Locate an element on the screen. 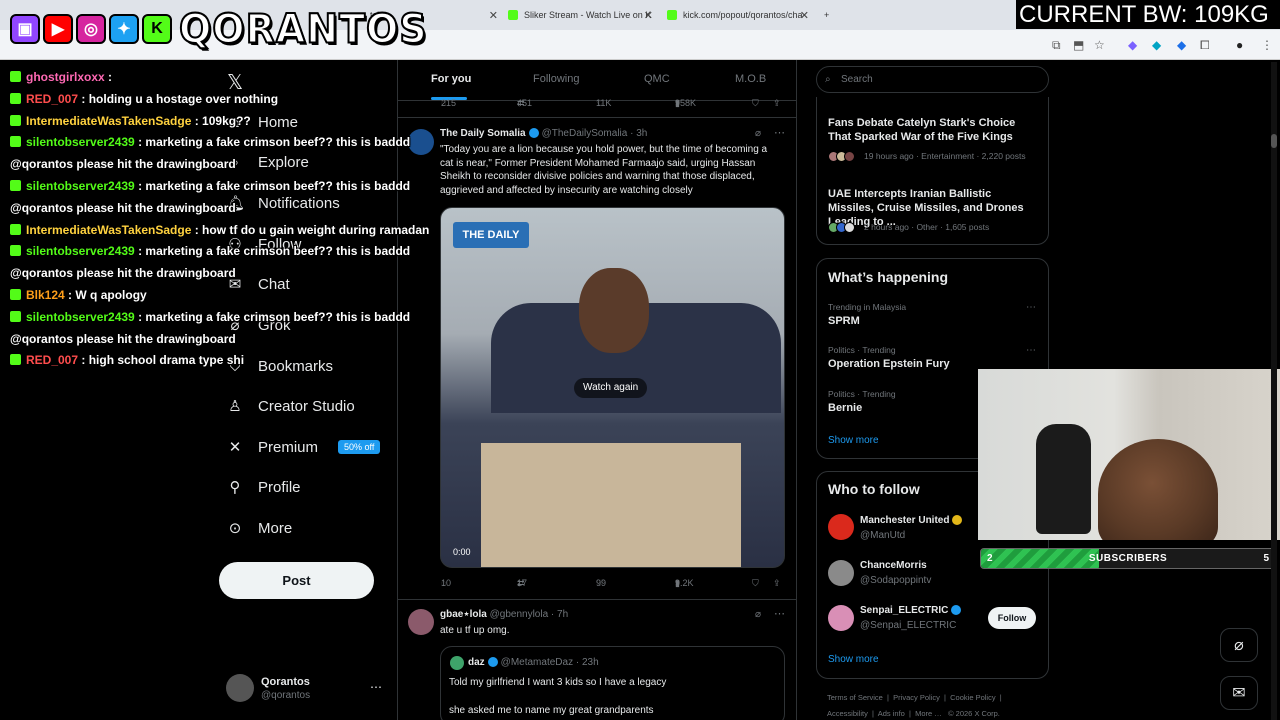 The width and height of the screenshot is (1280, 720). chat-message: RED_007 : high school drama type shi is located at coordinates (127, 360).